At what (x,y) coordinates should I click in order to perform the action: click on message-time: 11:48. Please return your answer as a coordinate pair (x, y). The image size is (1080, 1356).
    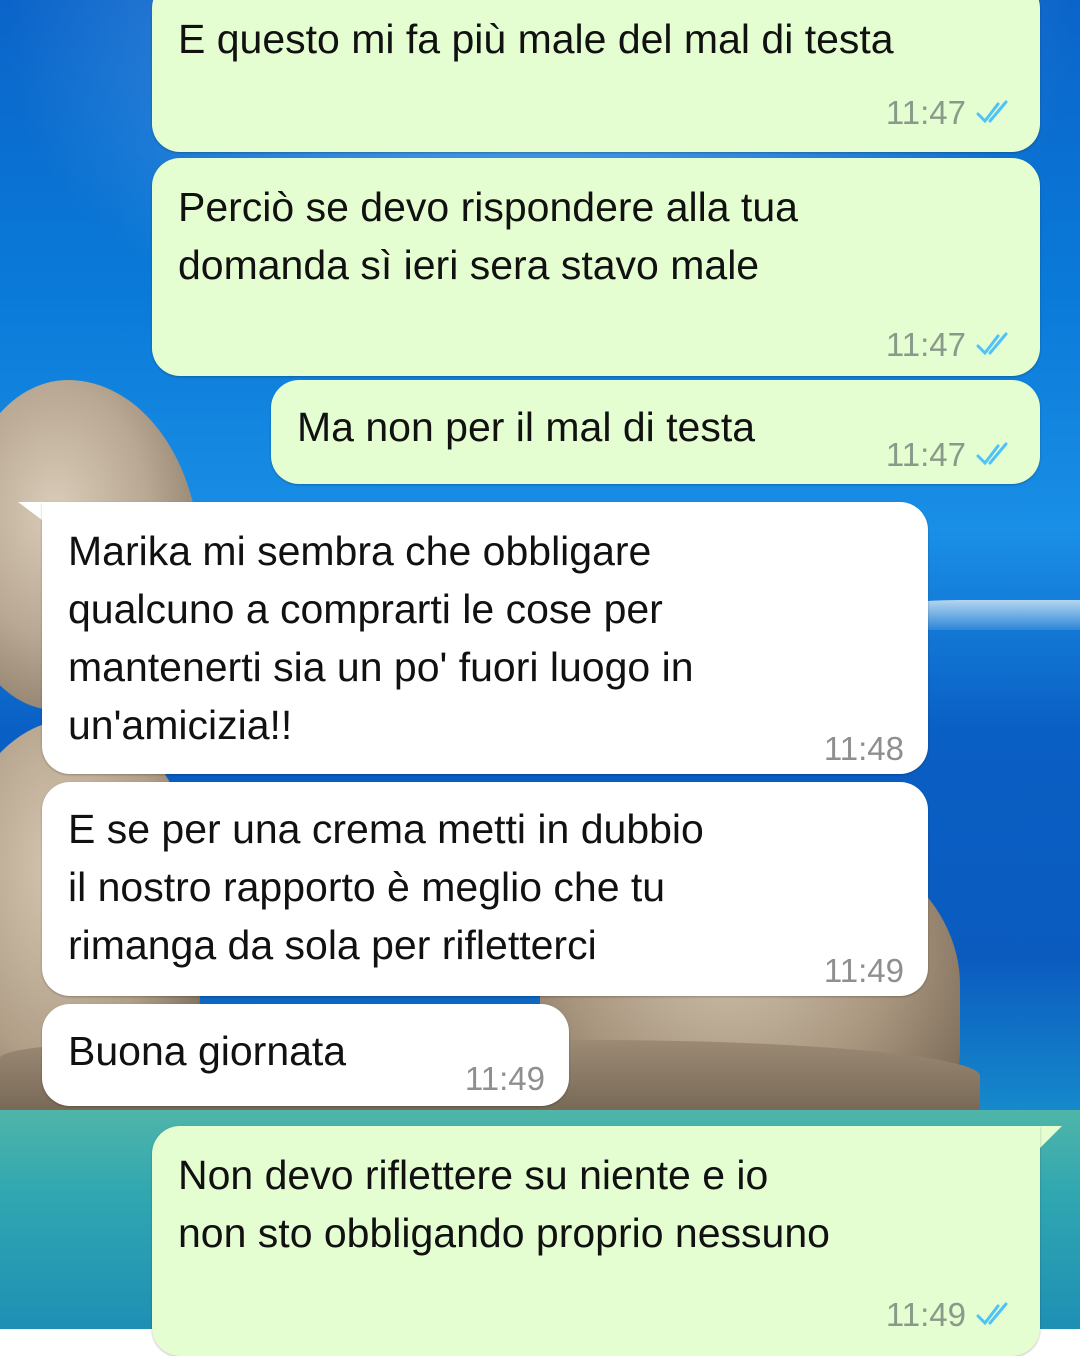
    Looking at the image, I should click on (863, 748).